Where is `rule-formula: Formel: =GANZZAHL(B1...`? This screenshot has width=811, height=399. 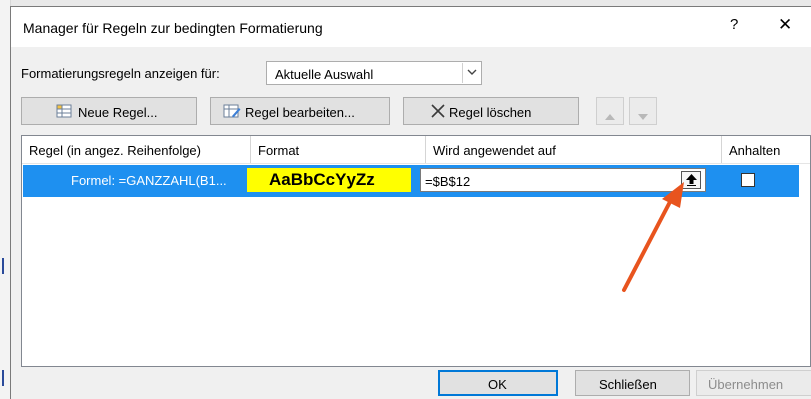
rule-formula: Formel: =GANZZAHL(B1... is located at coordinates (149, 180).